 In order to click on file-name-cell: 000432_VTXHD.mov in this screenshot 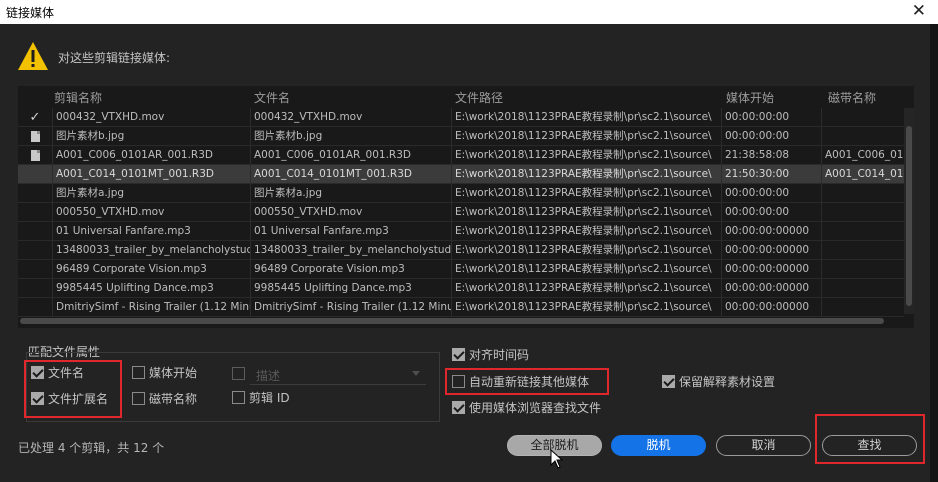, I will do `click(350, 117)`.